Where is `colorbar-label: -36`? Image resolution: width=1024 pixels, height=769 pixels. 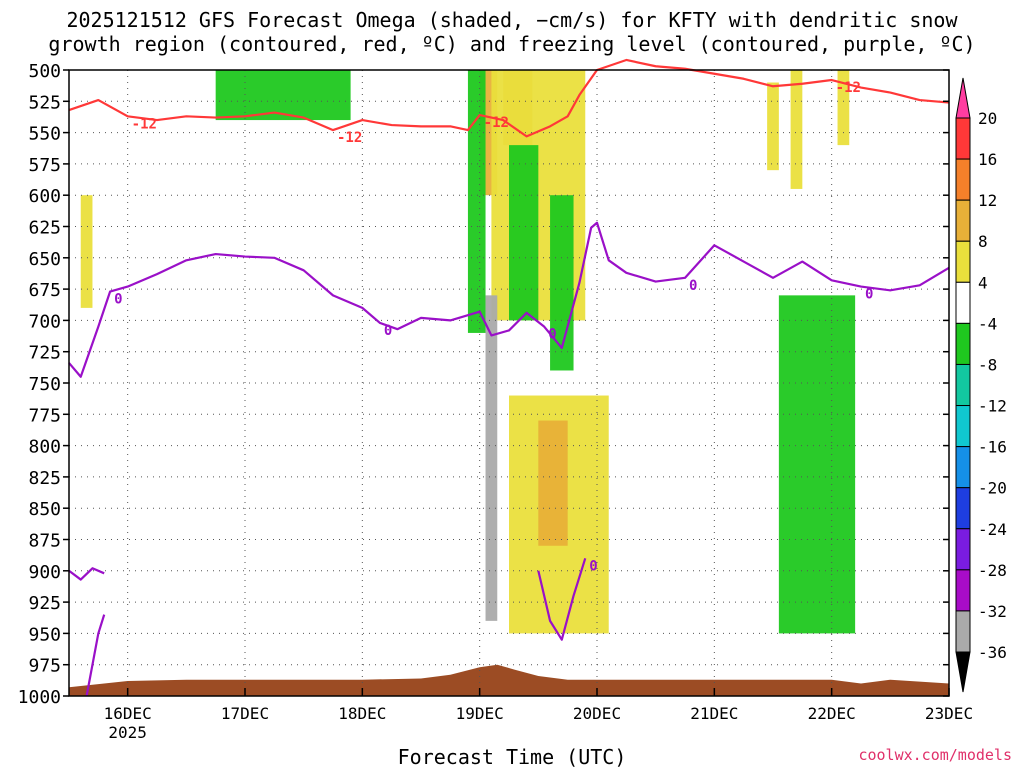
colorbar-label: -36 is located at coordinates (992, 652).